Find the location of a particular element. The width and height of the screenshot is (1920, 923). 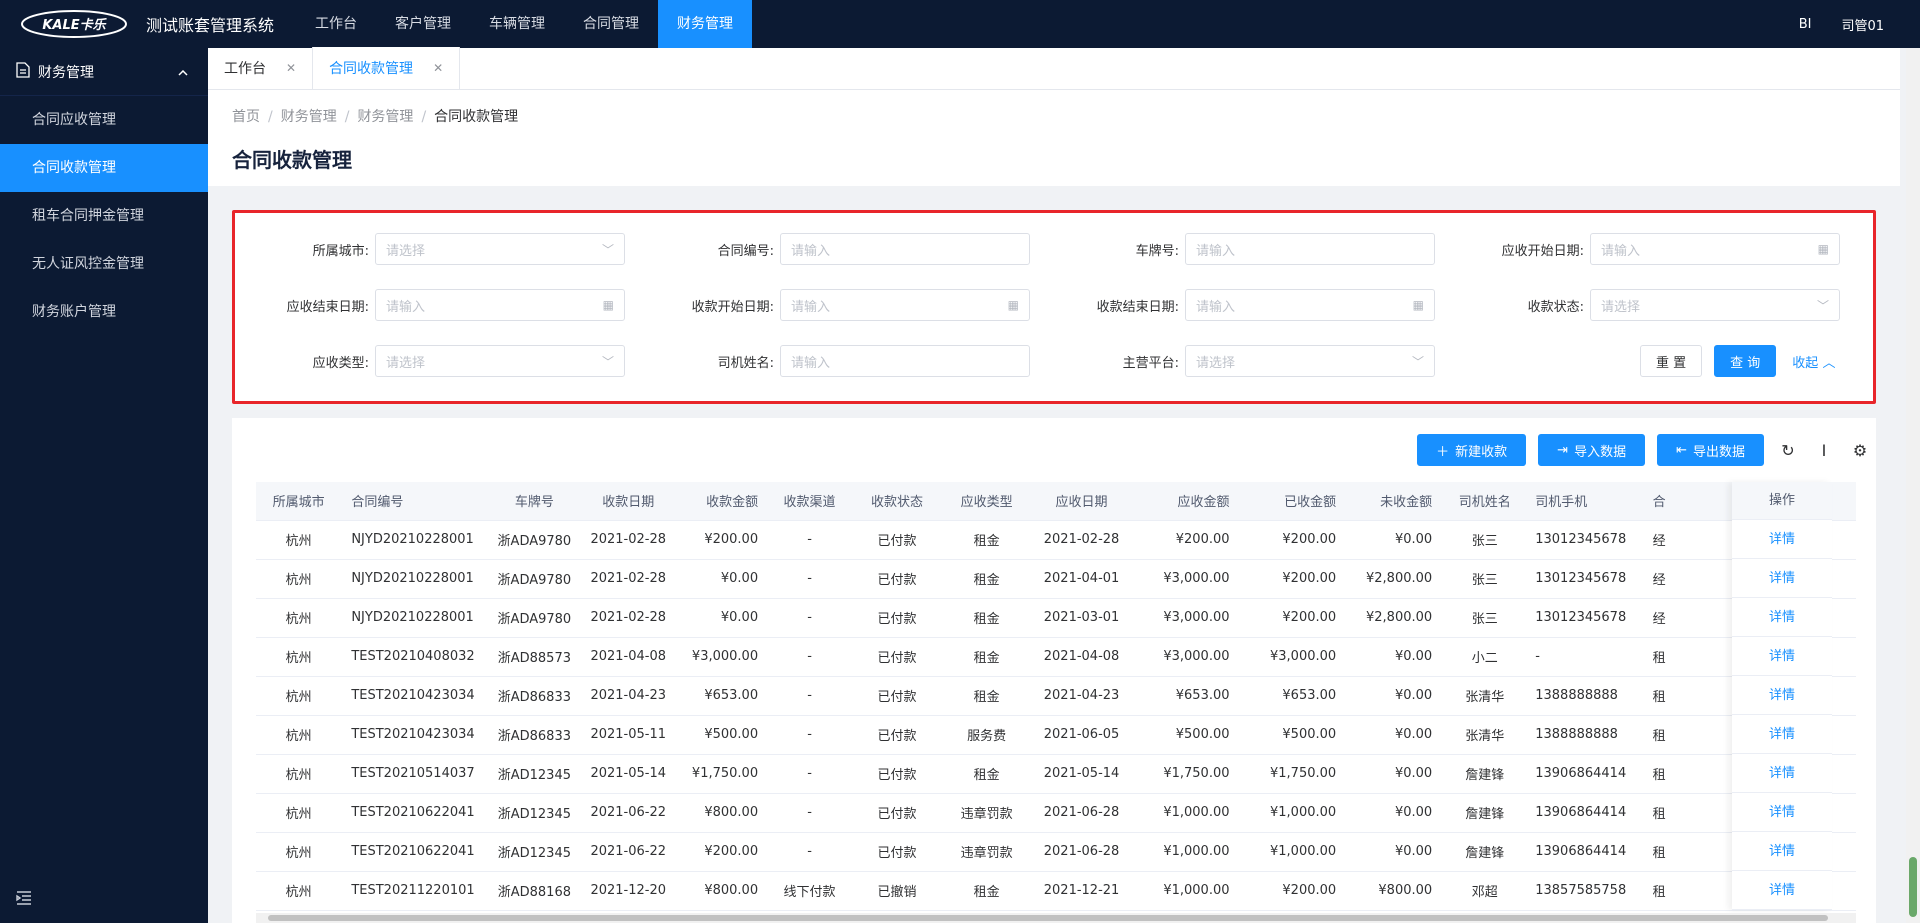

tab-collection: 合同收款管理 ✕ is located at coordinates (387, 68).